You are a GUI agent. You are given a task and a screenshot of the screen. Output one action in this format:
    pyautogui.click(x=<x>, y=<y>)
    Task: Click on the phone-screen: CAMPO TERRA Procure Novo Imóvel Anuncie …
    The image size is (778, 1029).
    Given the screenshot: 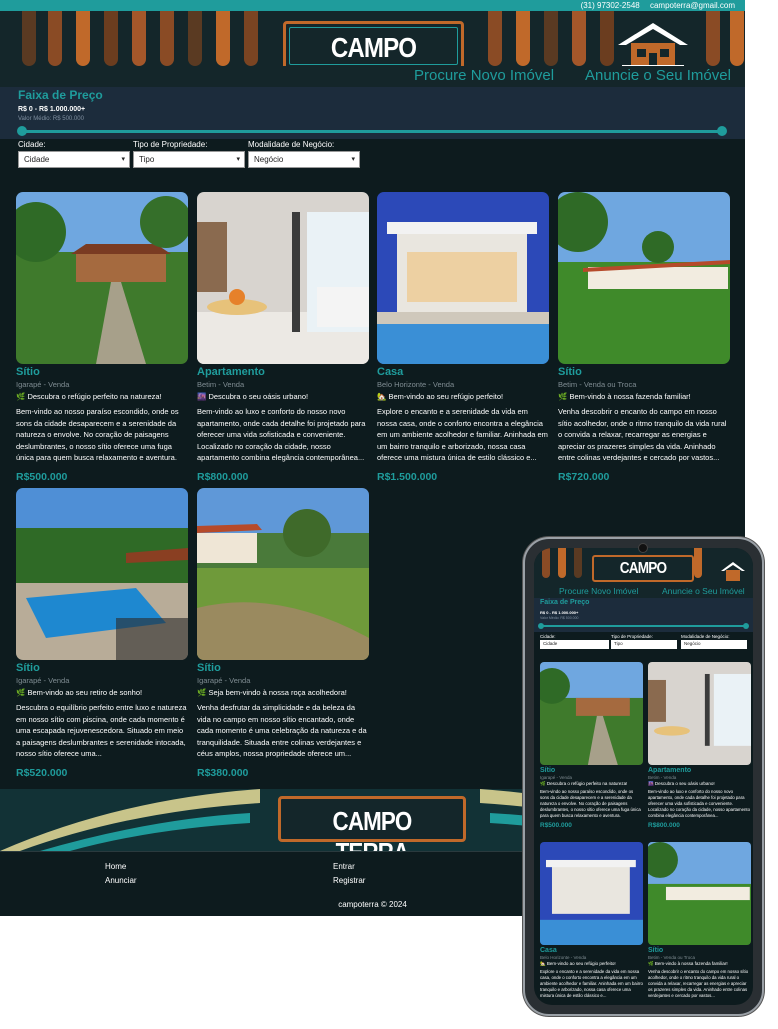 What is the action you would take?
    pyautogui.click(x=643, y=776)
    